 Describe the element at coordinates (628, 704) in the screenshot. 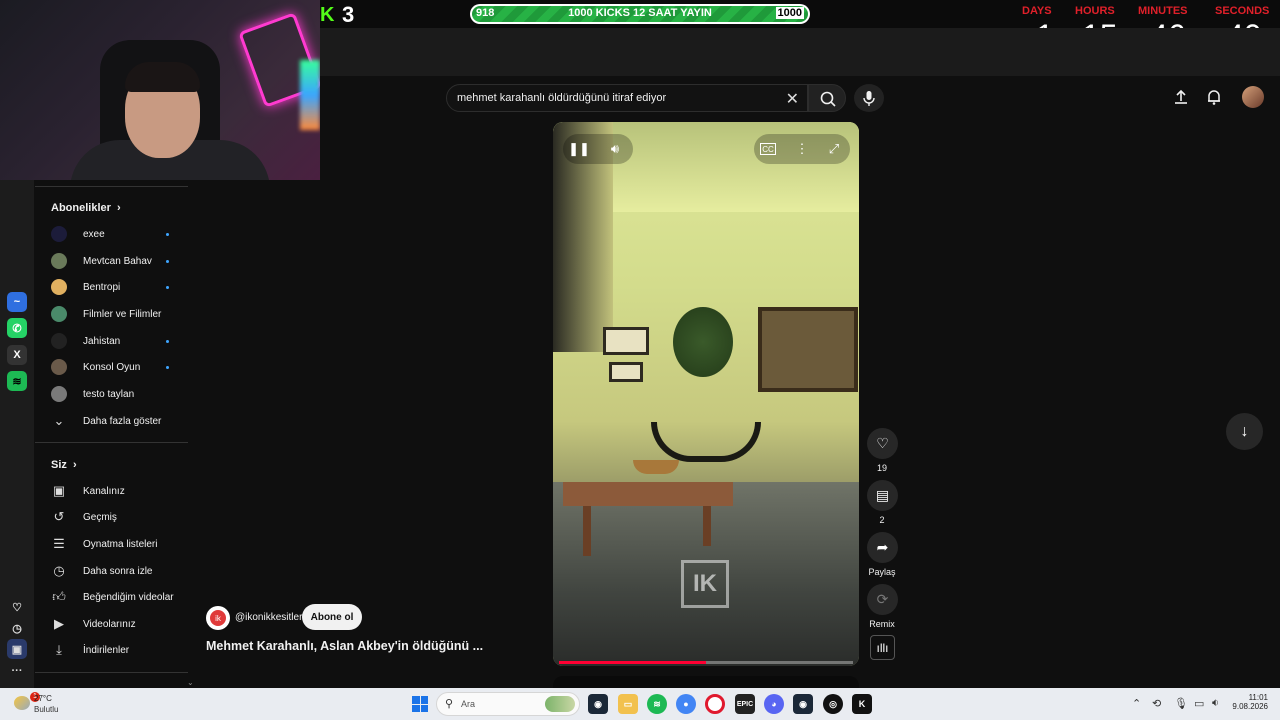

I see `file-explorer-icon: ▭` at that location.